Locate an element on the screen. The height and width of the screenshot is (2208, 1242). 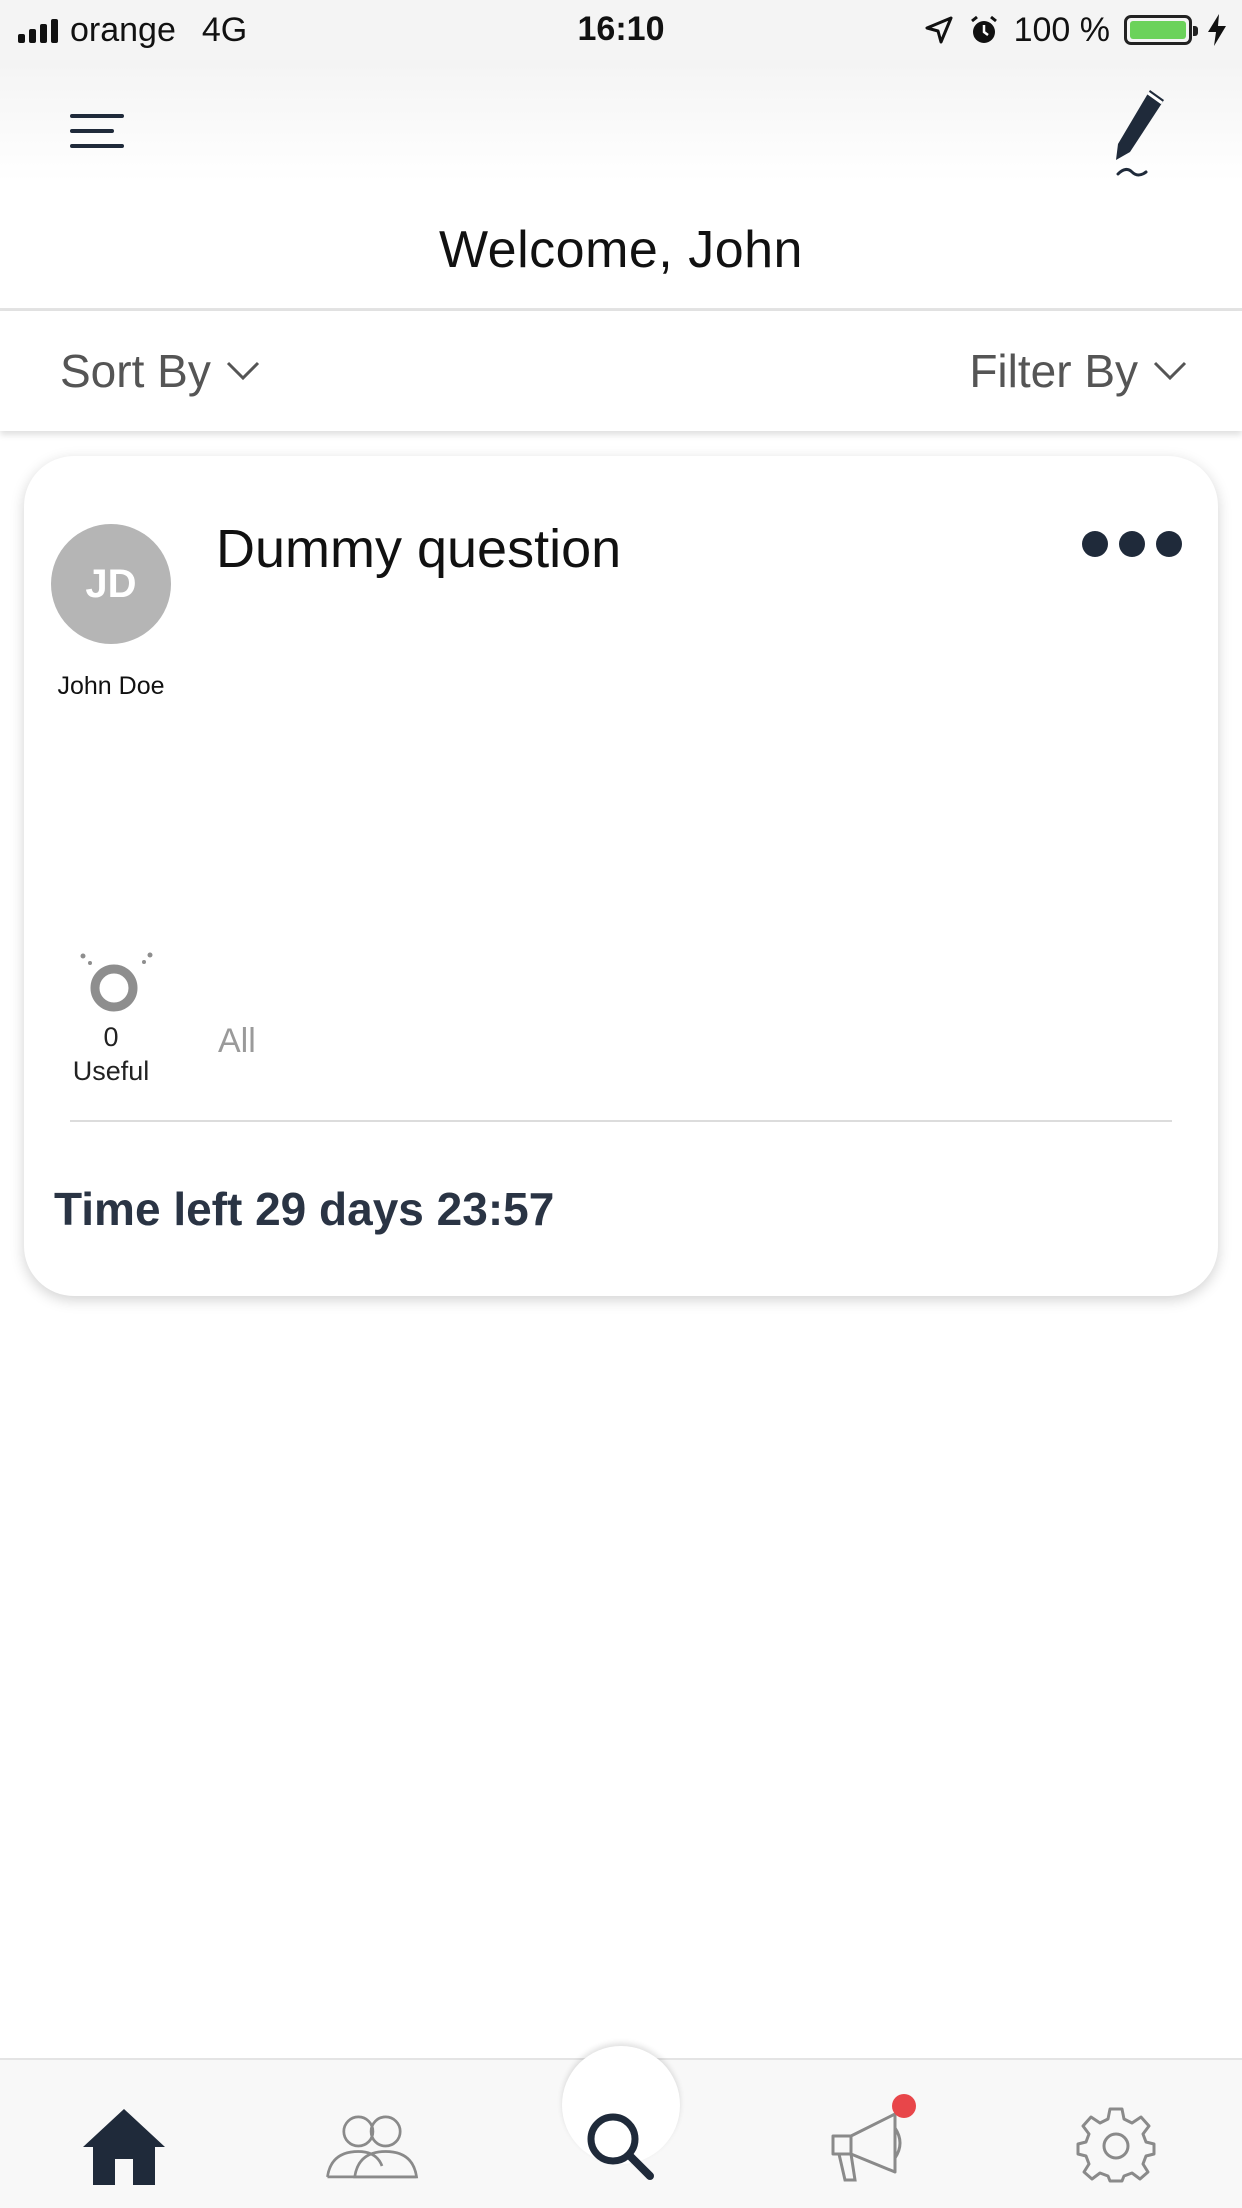
useful-button is located at coordinates (113, 986).